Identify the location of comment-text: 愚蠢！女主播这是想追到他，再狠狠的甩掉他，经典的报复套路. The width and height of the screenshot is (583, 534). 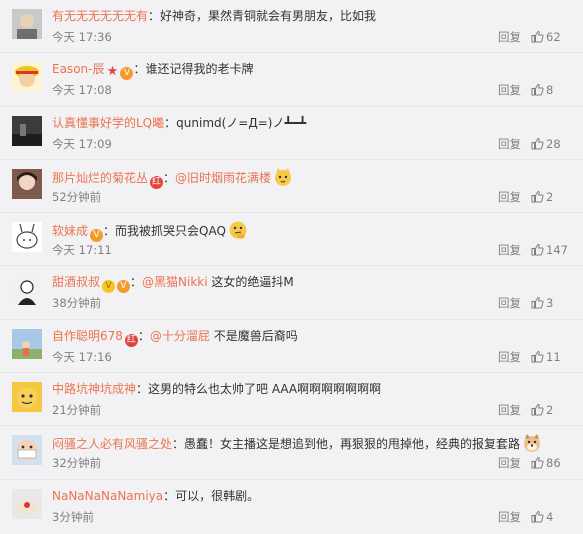
(352, 444).